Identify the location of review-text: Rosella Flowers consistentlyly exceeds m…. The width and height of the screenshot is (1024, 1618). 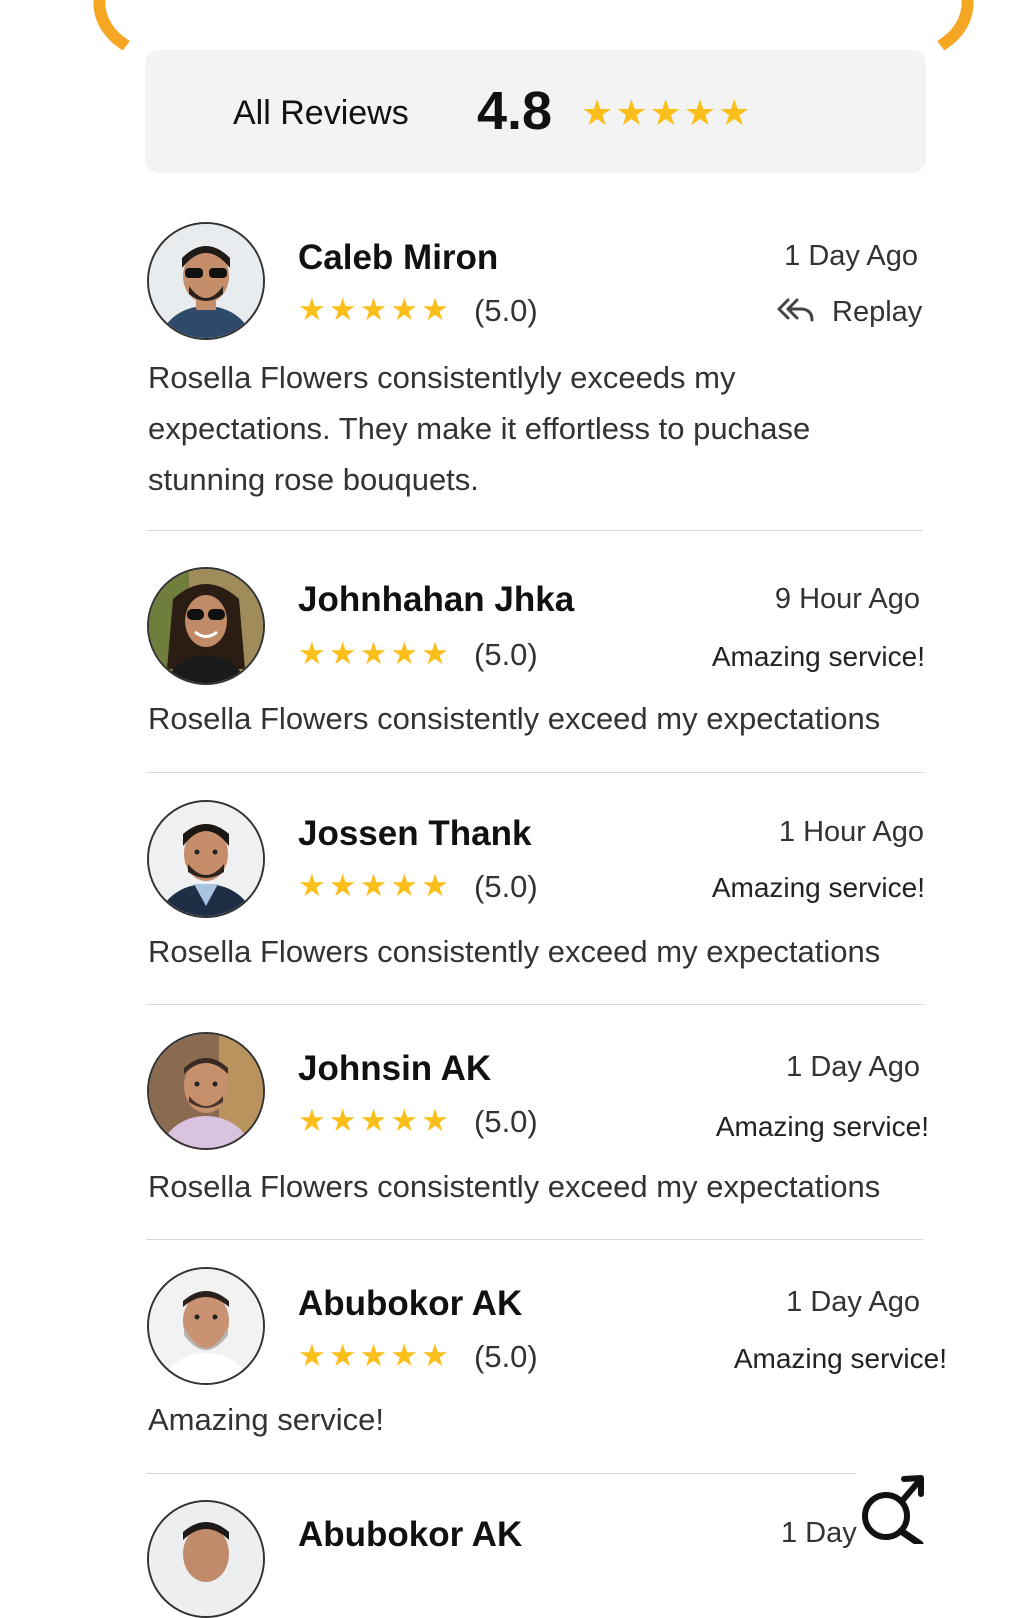
(479, 428).